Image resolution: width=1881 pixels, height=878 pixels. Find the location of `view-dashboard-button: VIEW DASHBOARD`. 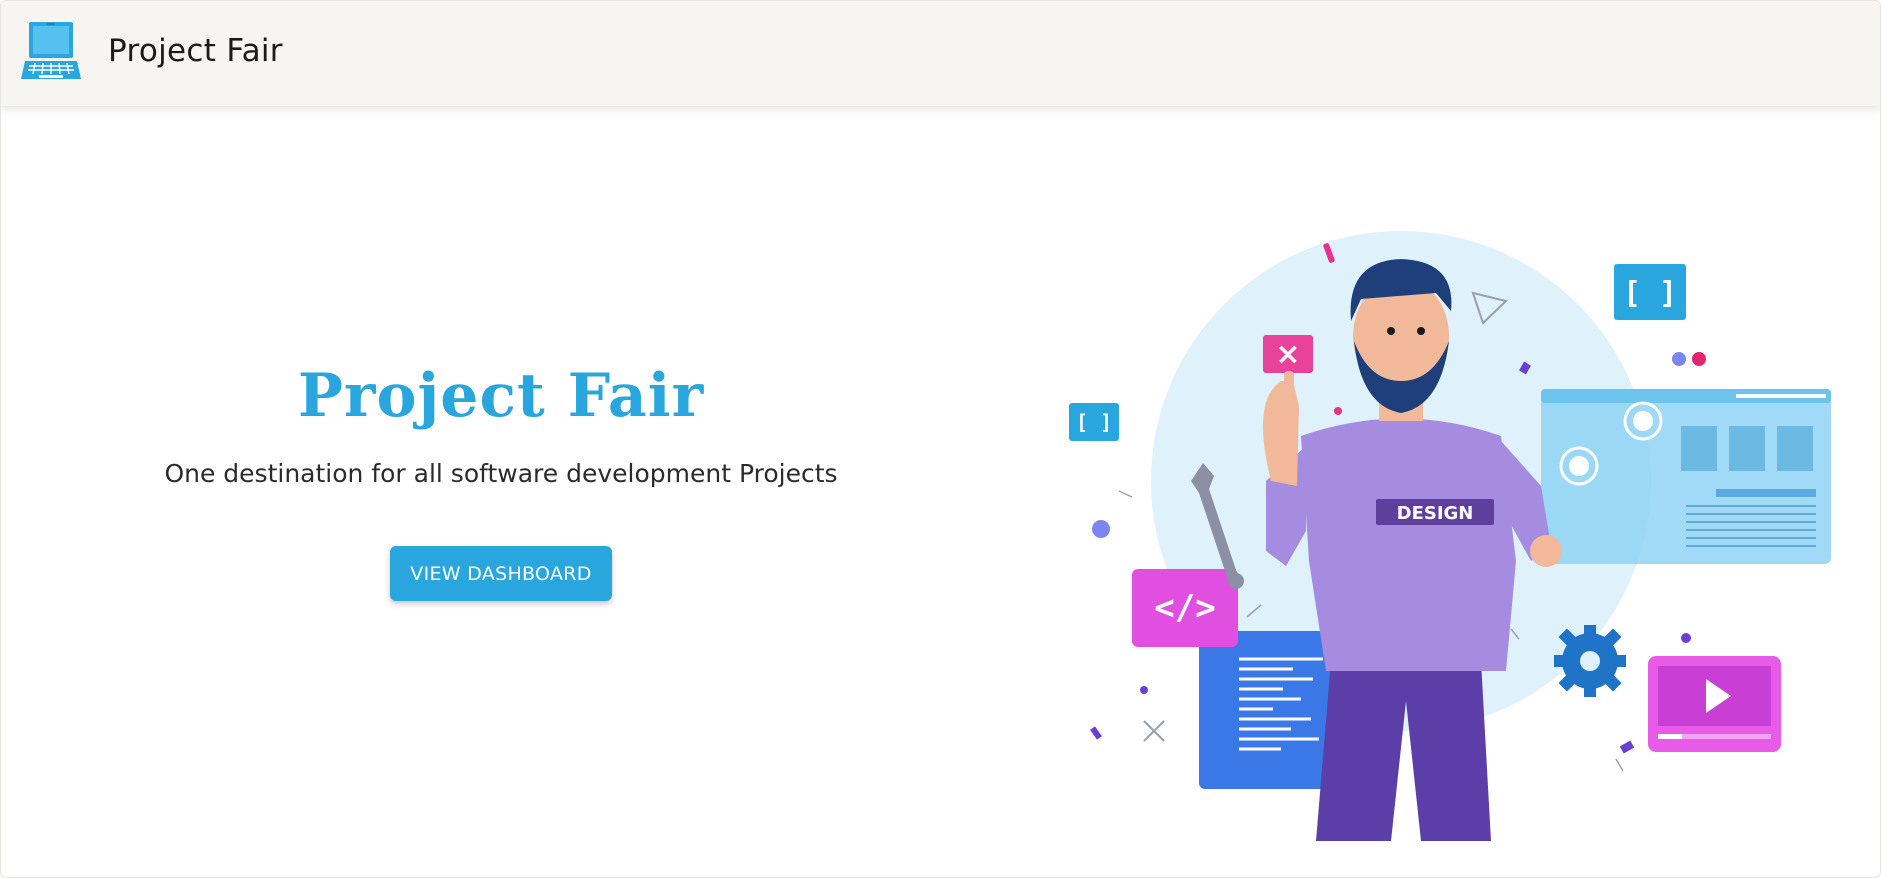

view-dashboard-button: VIEW DASHBOARD is located at coordinates (501, 573).